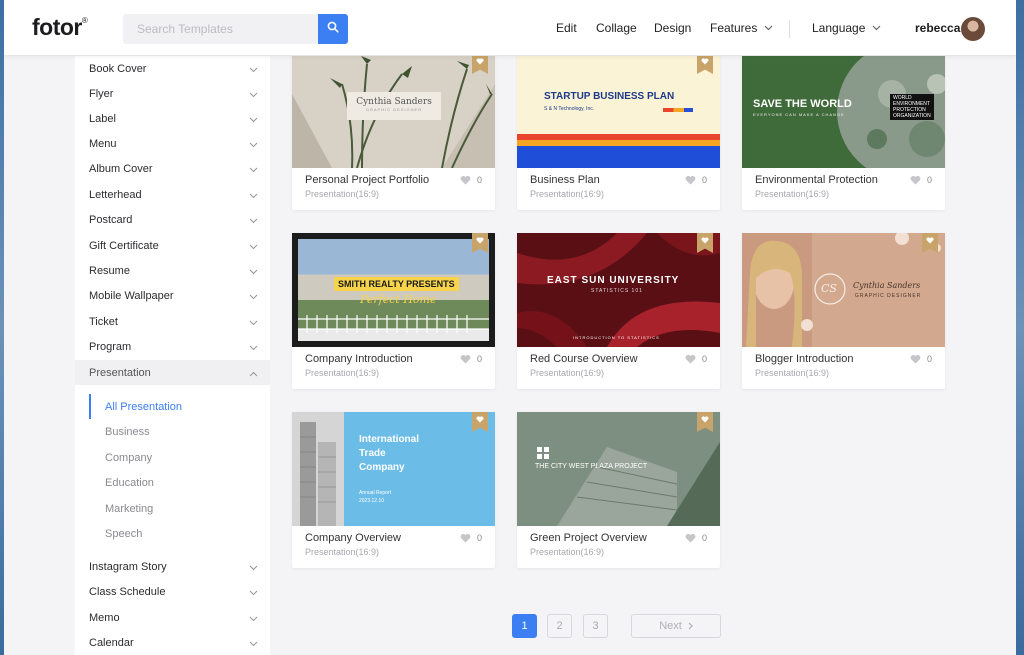 This screenshot has width=1024, height=655. Describe the element at coordinates (609, 96) in the screenshot. I see `thumb-text: STARTUP BUSINESS PLAN` at that location.